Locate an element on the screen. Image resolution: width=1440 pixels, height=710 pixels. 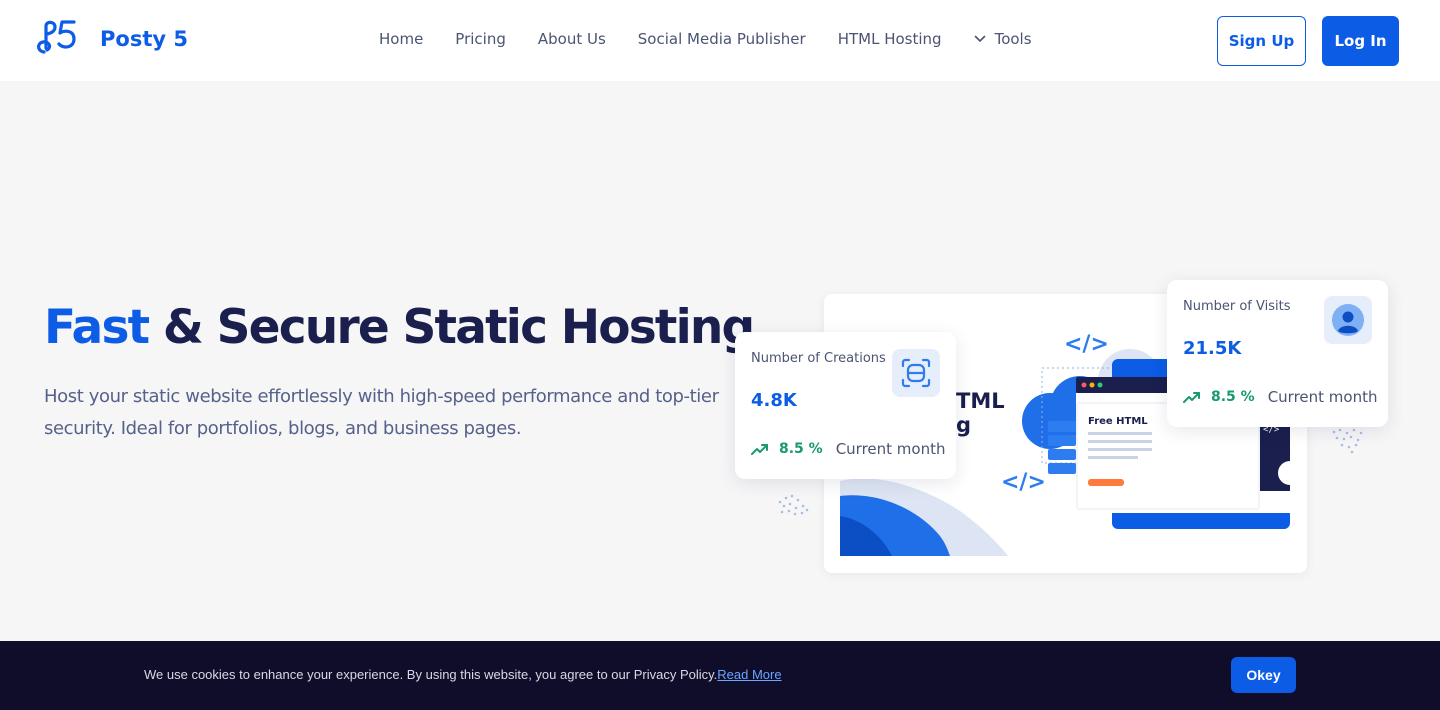
stat-visits-icon-box is located at coordinates (1348, 320).